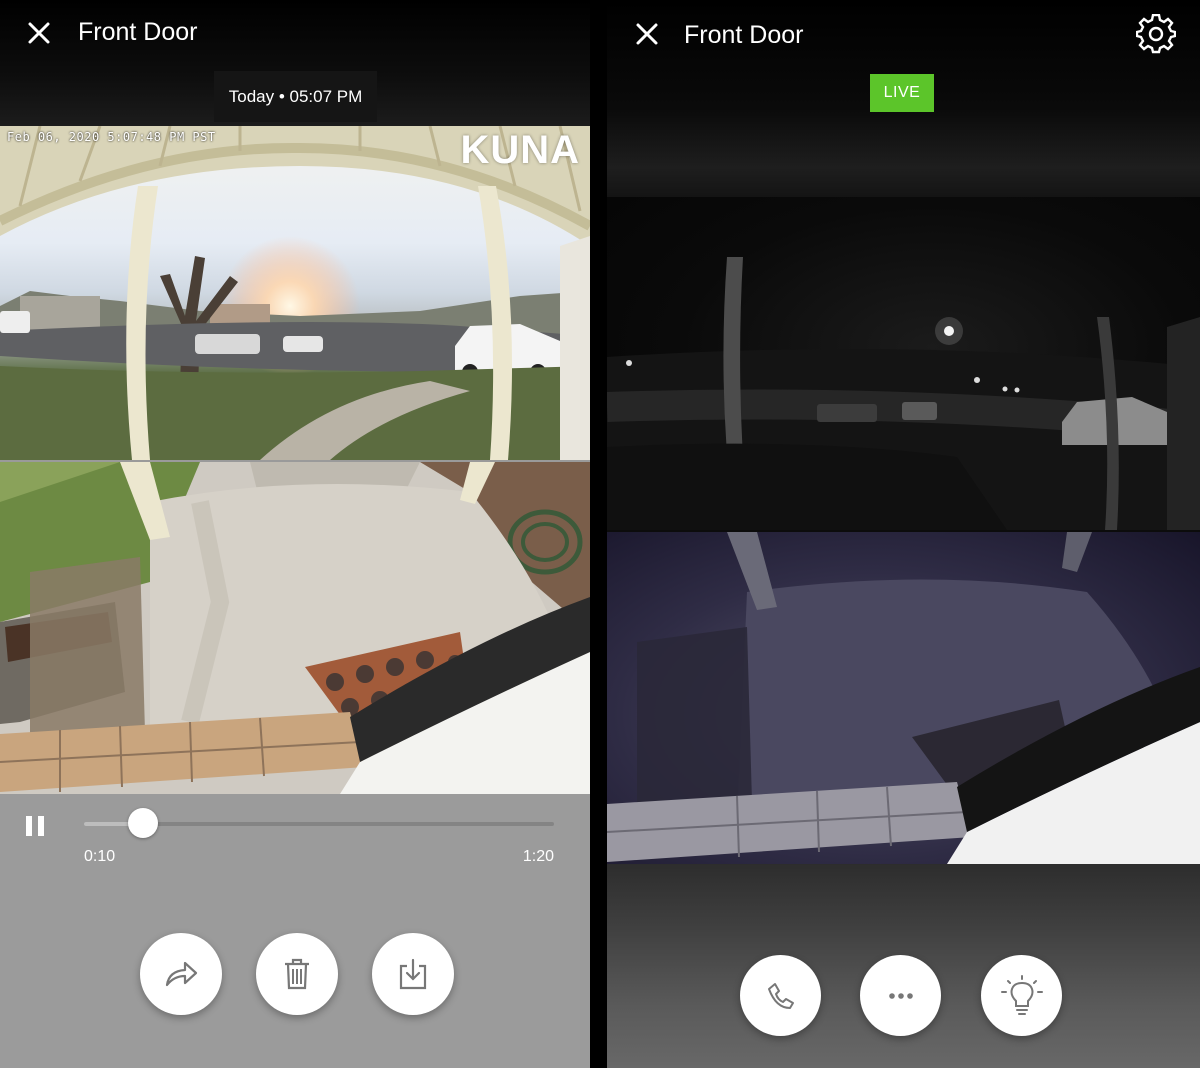  I want to click on live-badge: LIVE, so click(902, 93).